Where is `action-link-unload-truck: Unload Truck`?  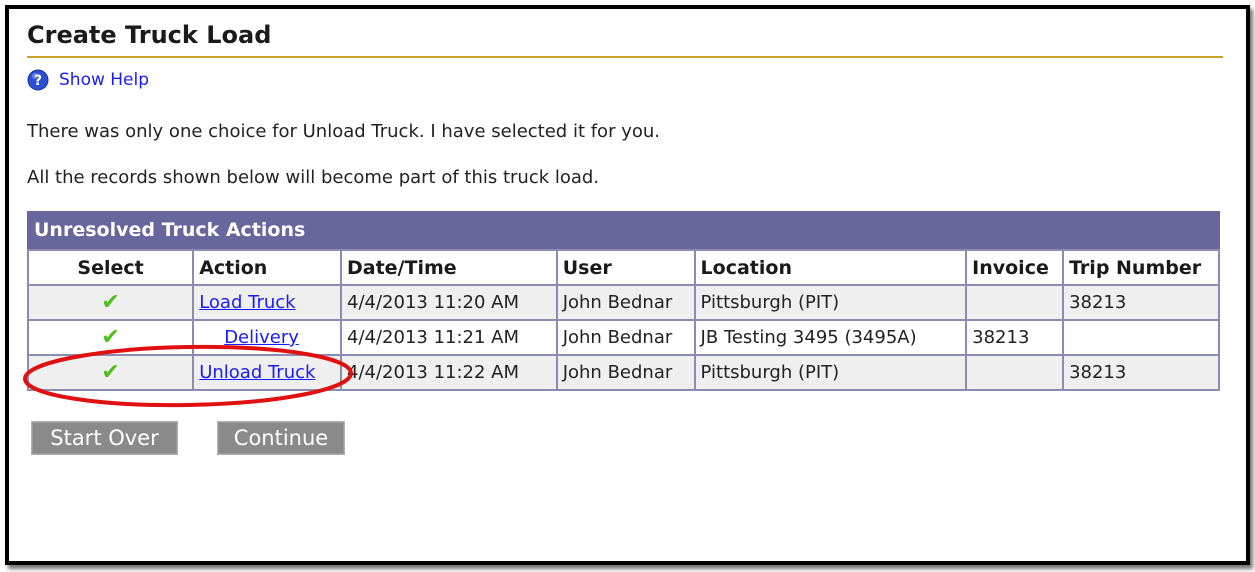
action-link-unload-truck: Unload Truck is located at coordinates (257, 372).